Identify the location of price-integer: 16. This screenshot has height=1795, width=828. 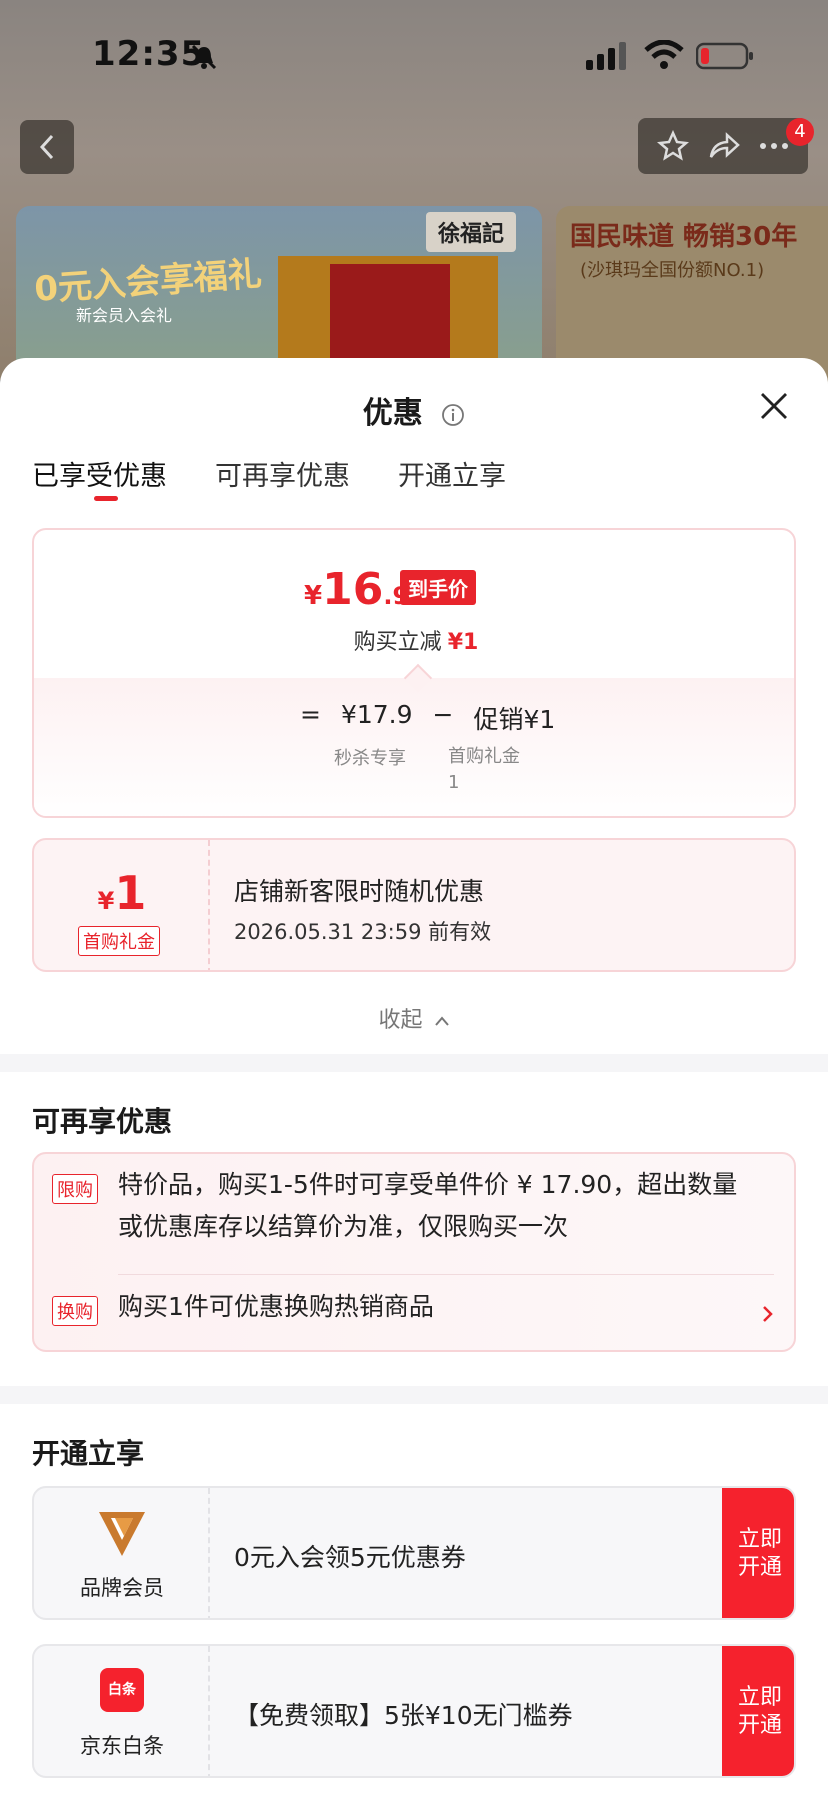
(353, 589).